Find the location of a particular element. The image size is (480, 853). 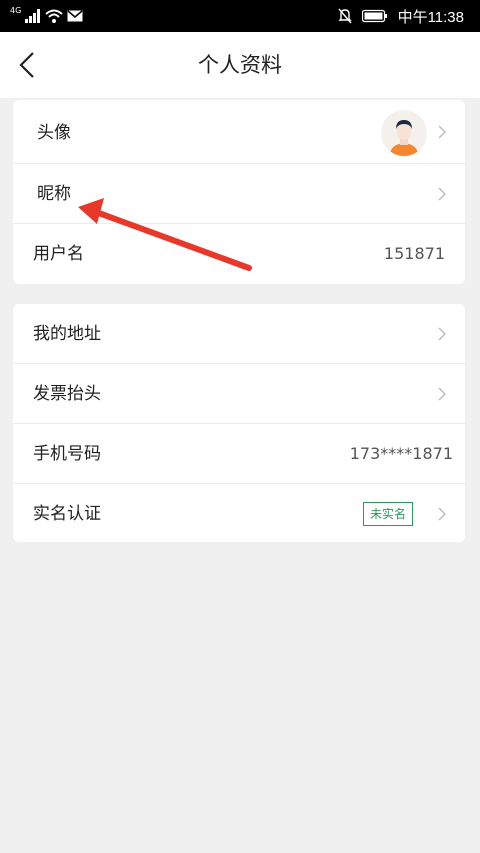

nickname-row: 昵称 is located at coordinates (239, 194).